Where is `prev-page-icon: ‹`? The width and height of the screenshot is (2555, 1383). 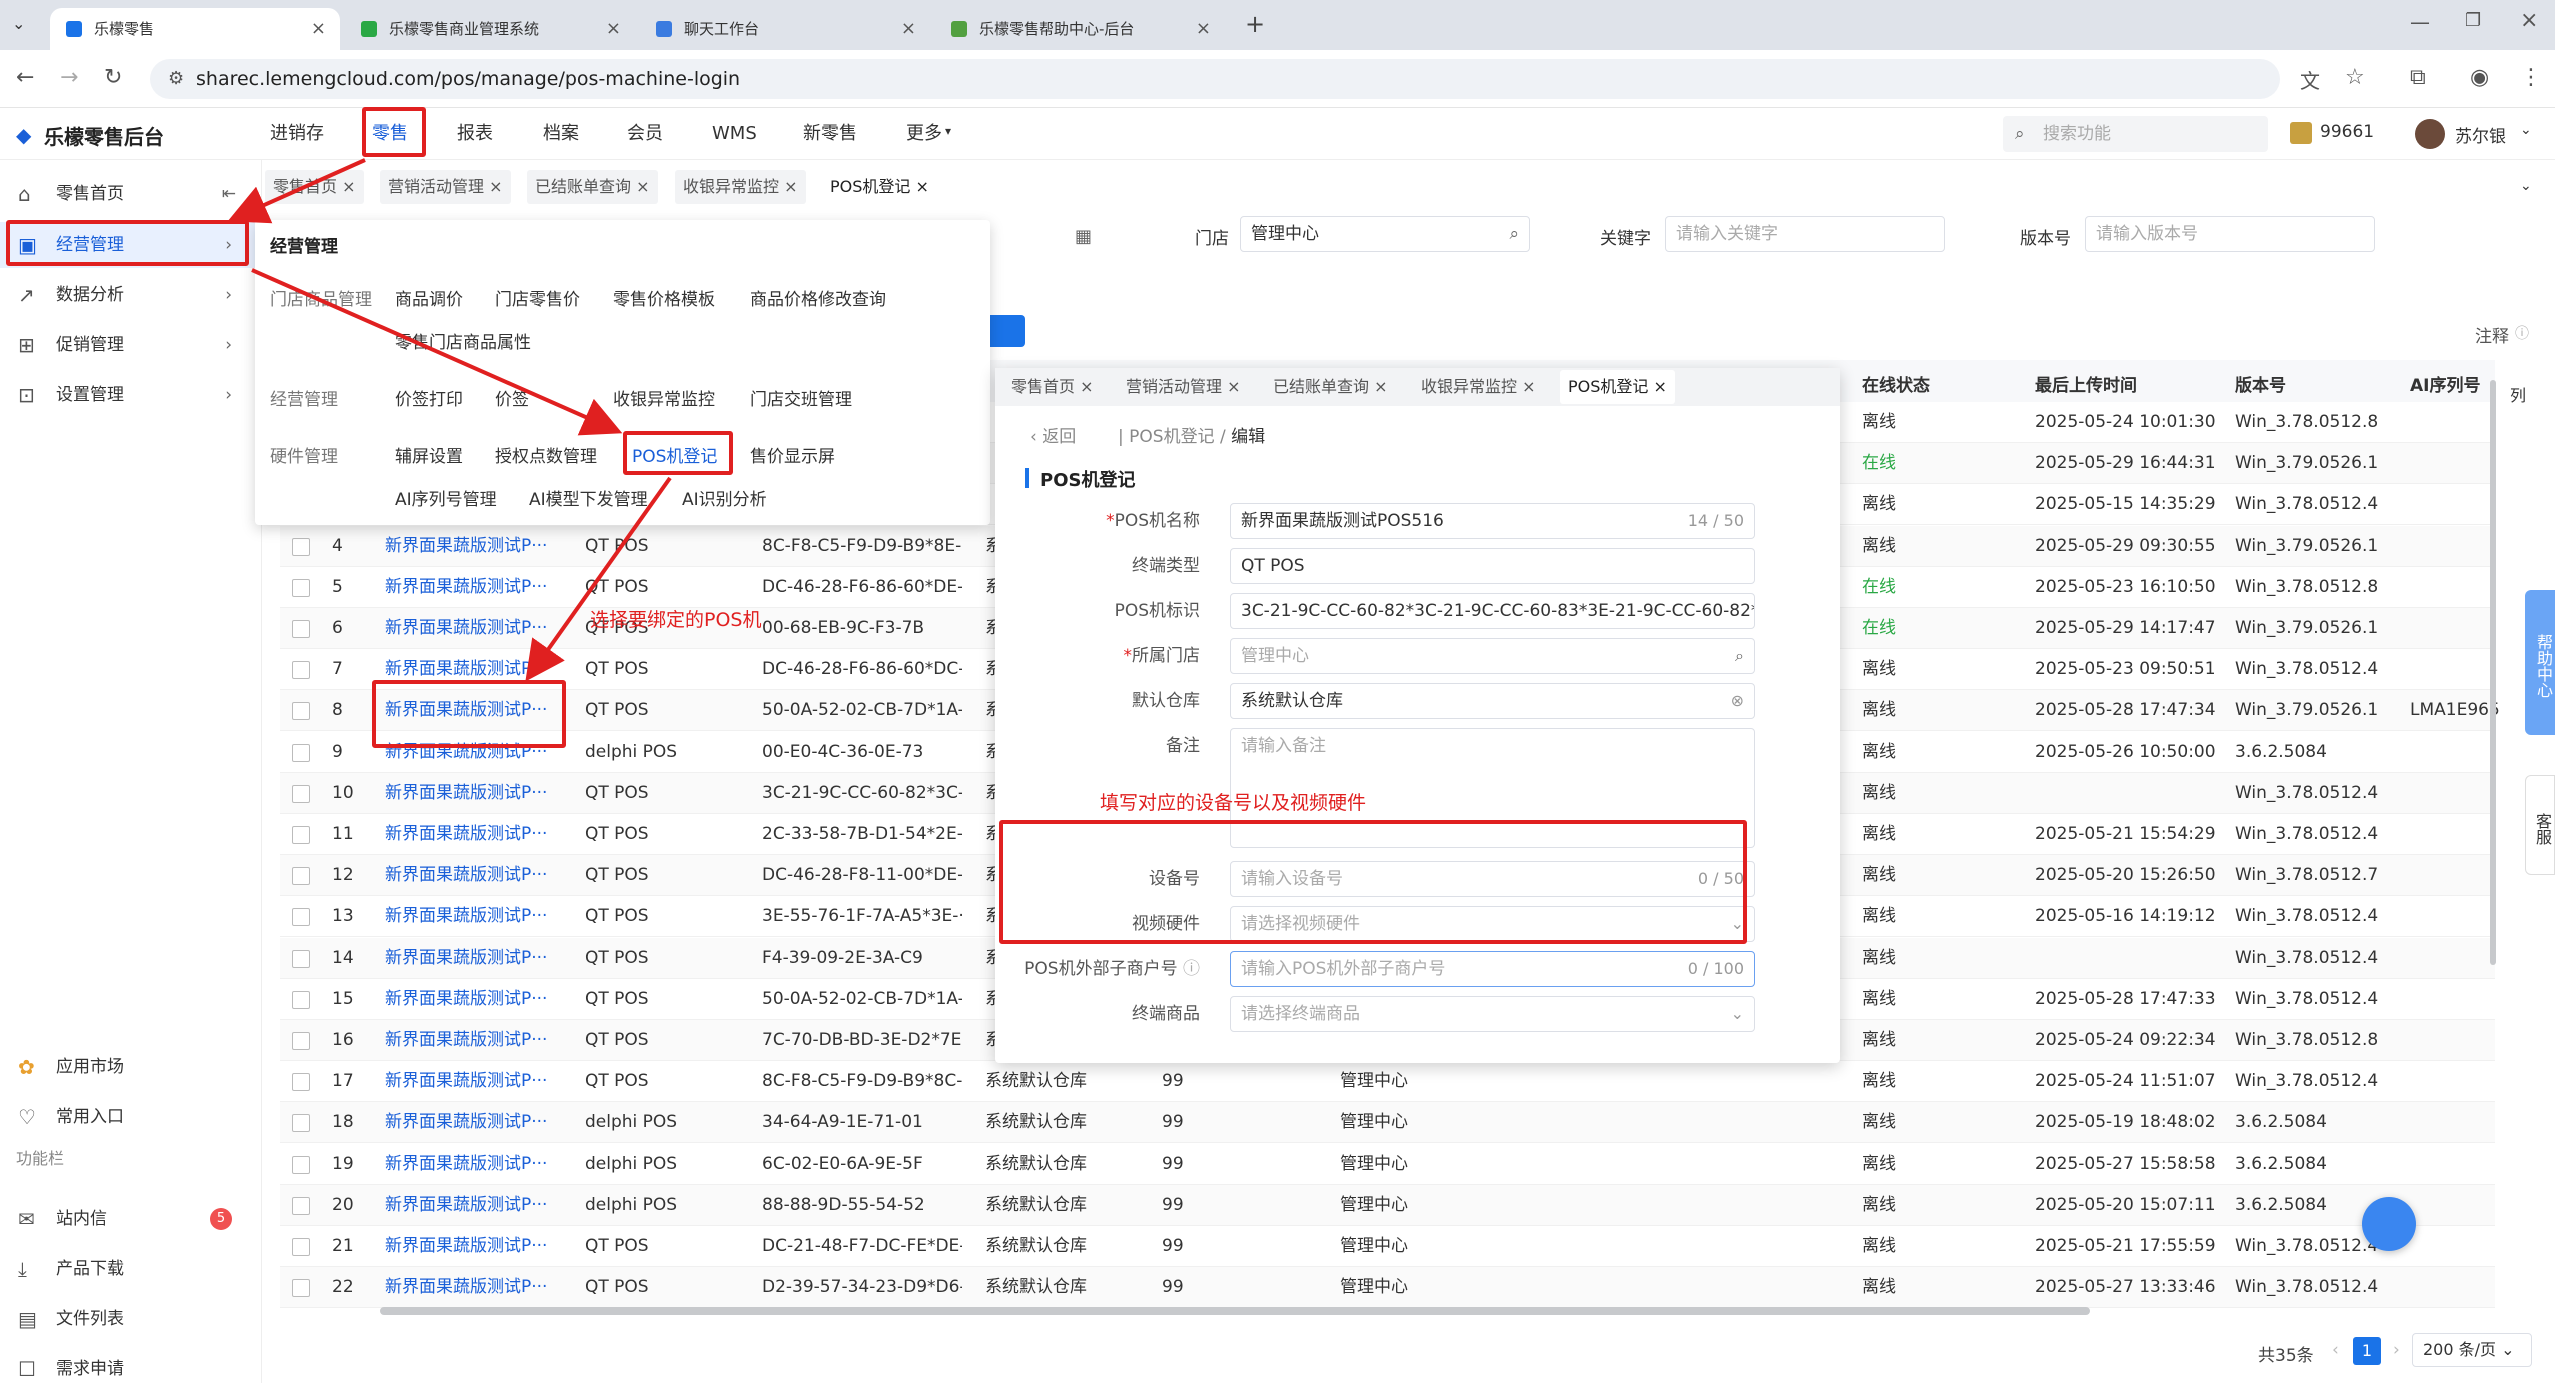 prev-page-icon: ‹ is located at coordinates (2335, 1350).